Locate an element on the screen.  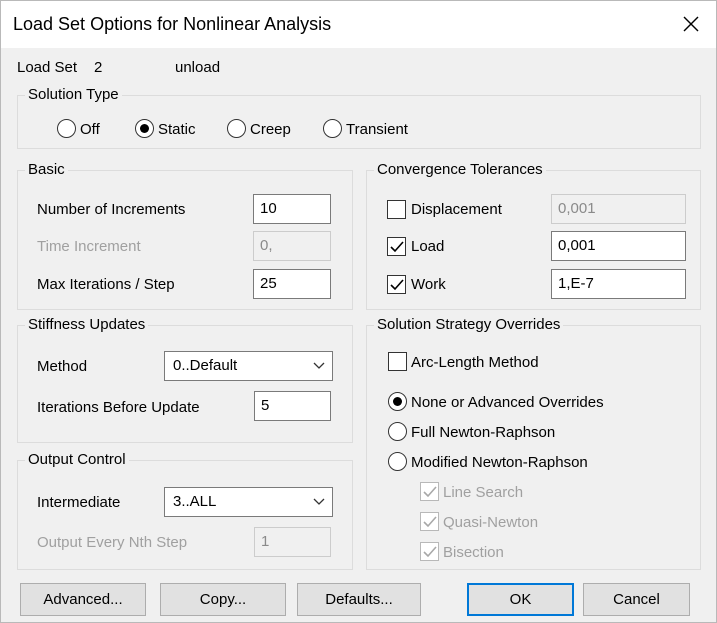
basic-title: Basic is located at coordinates (46, 169).